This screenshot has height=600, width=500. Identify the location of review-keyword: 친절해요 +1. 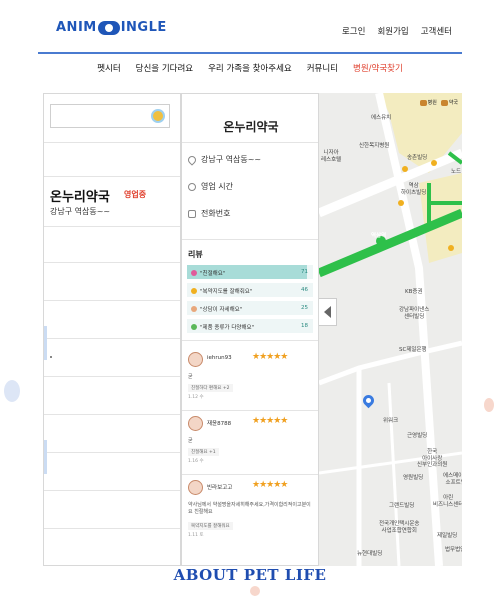
(203, 452).